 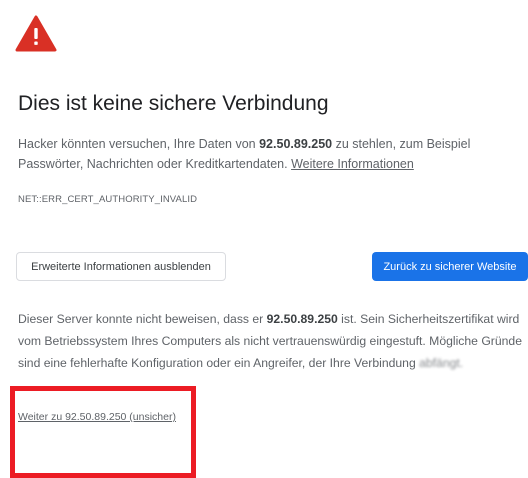 I want to click on back-to-safety-button: Zurück zu sicherer Website, so click(x=450, y=266).